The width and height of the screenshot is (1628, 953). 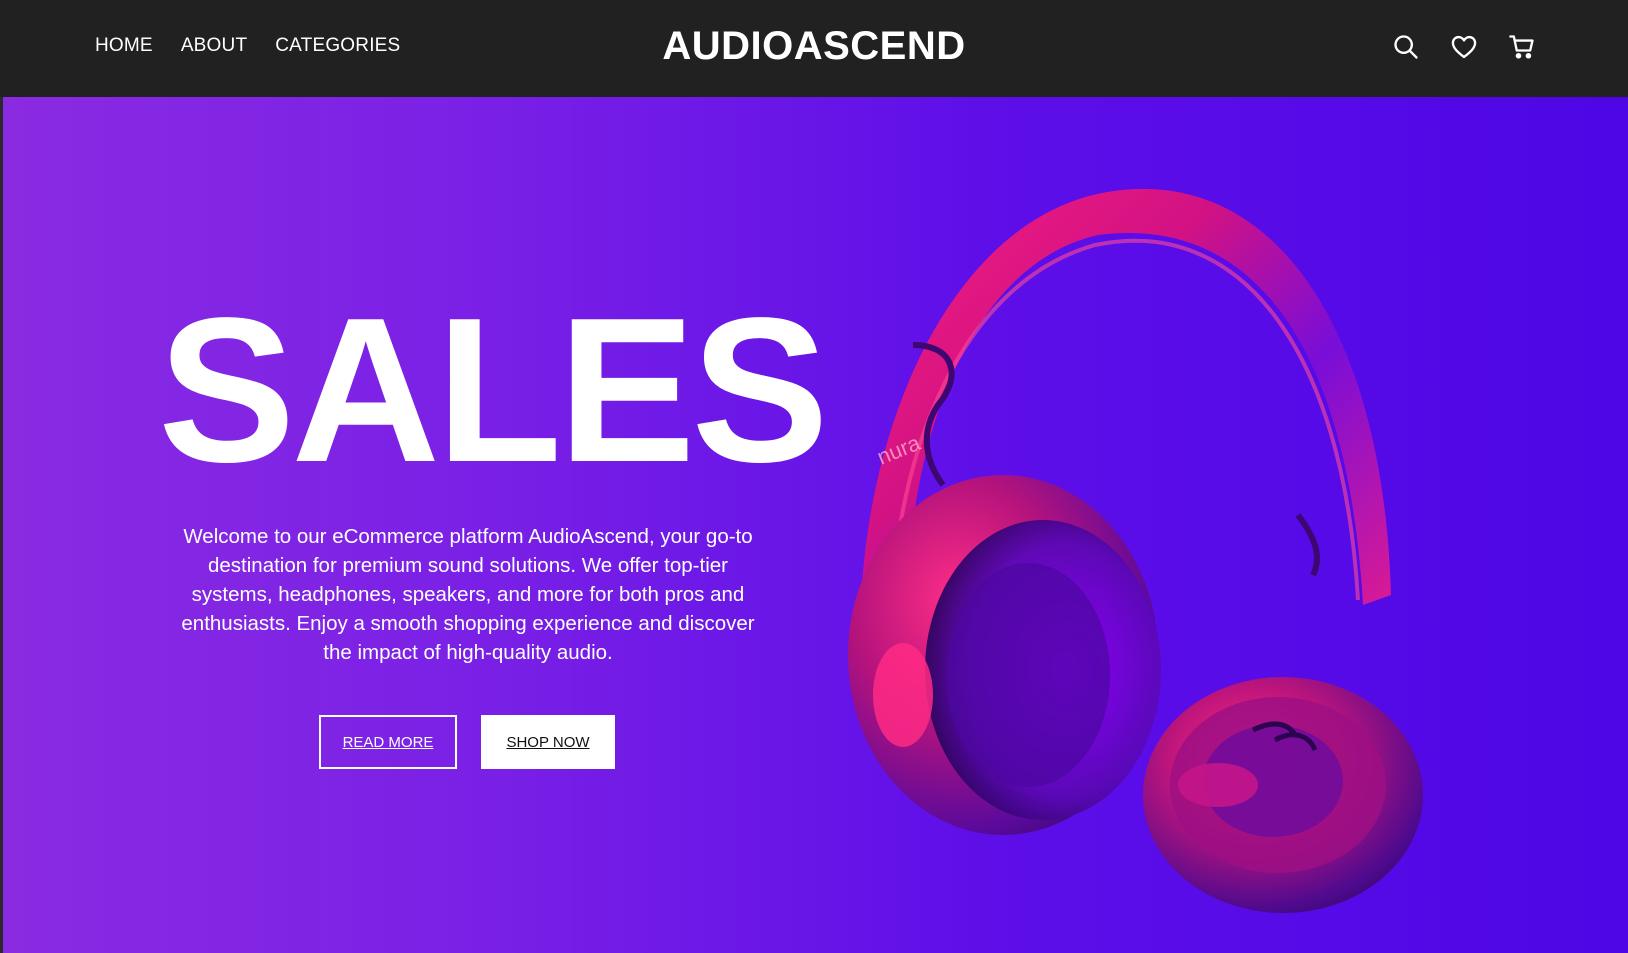 What do you see at coordinates (493, 390) in the screenshot?
I see `hero-title: SALES` at bounding box center [493, 390].